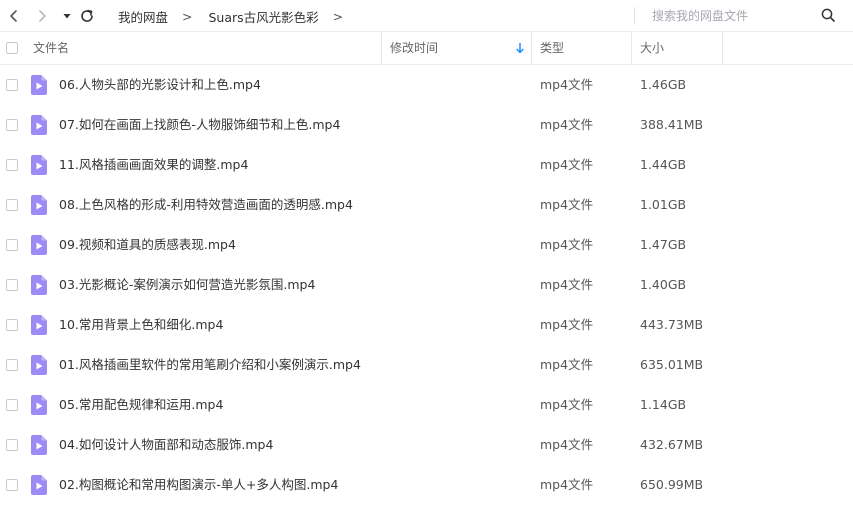  I want to click on column-header-name: 文件名, so click(51, 48).